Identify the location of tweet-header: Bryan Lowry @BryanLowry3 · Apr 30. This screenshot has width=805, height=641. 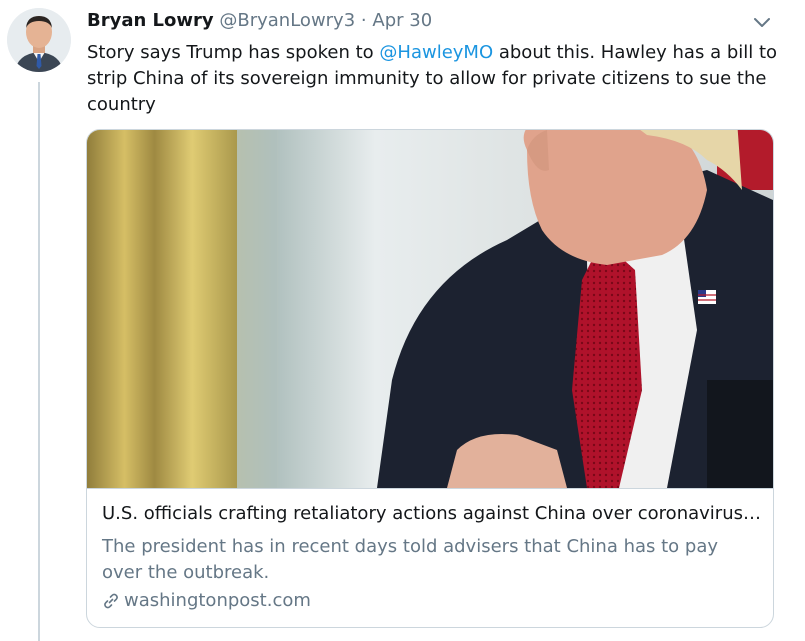
(259, 21).